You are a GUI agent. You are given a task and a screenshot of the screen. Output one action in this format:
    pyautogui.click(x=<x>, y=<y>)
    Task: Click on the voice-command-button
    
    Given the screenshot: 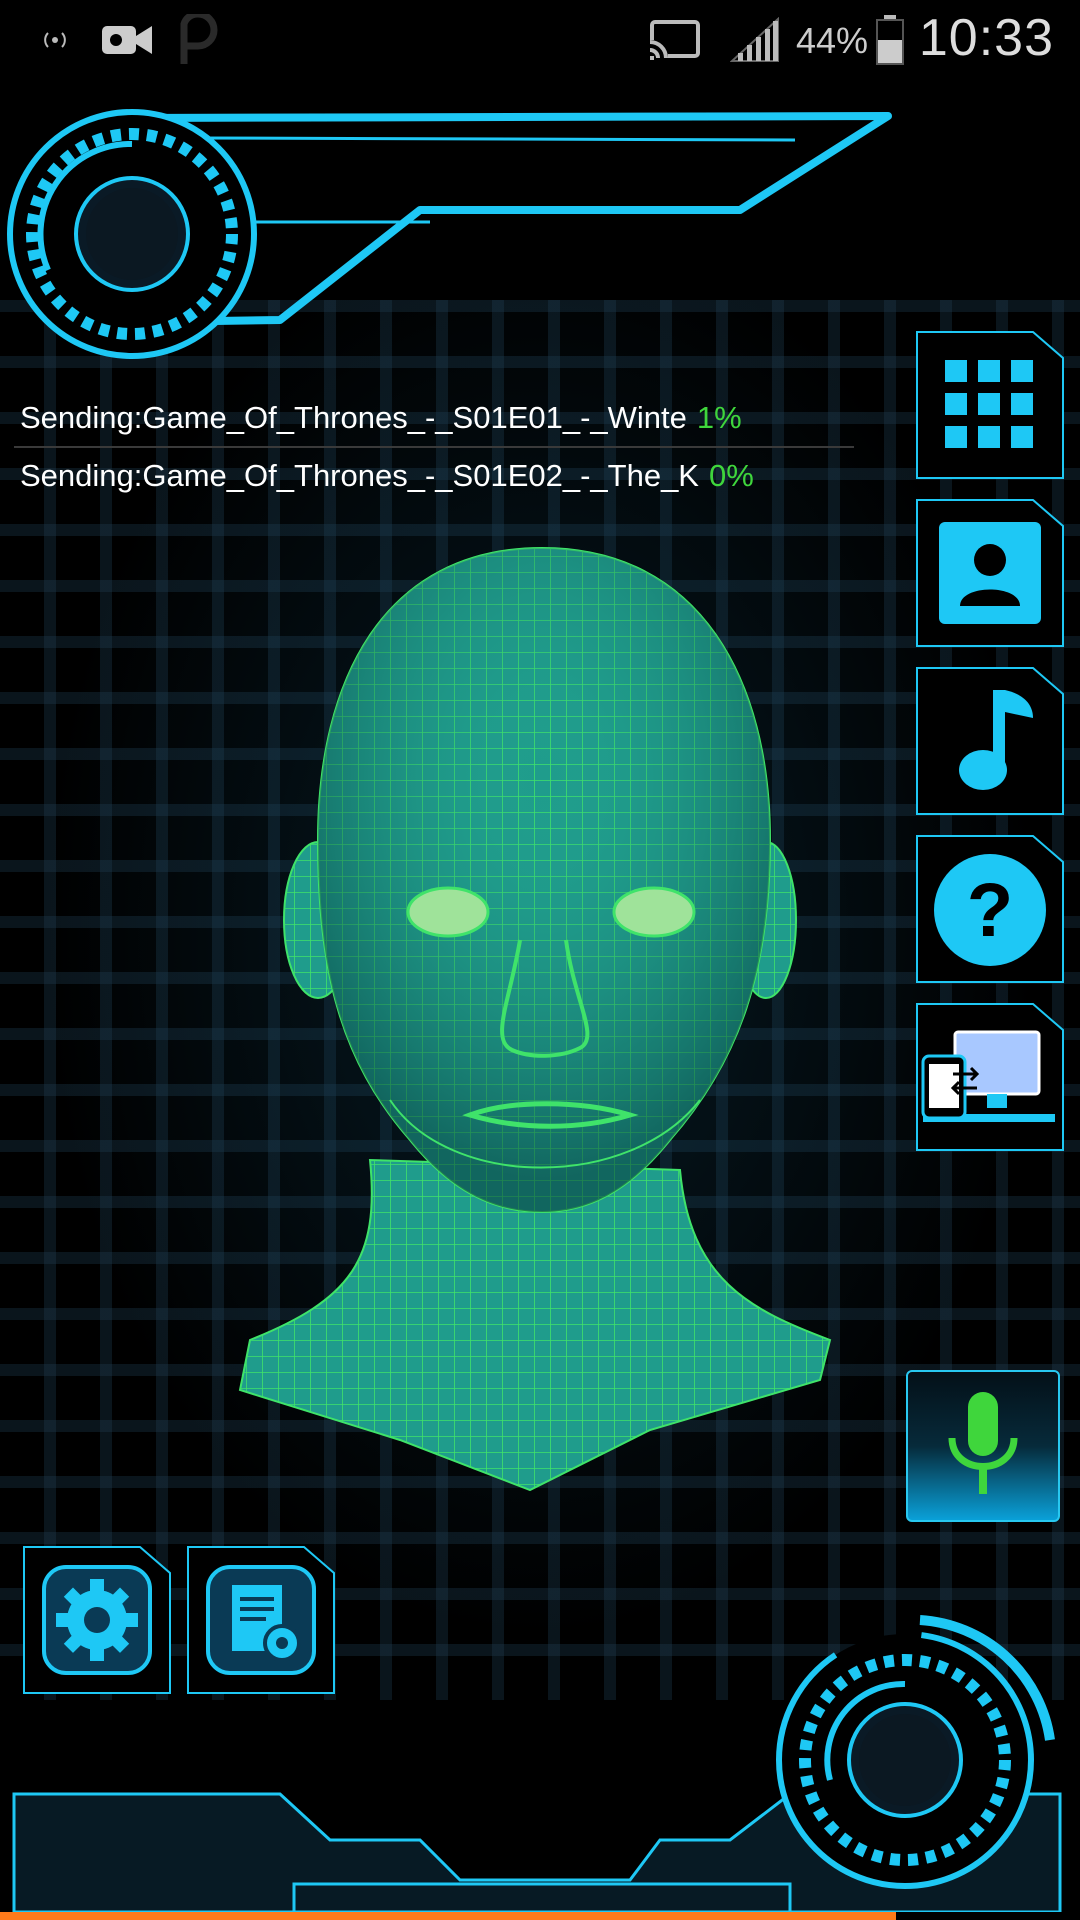 What is the action you would take?
    pyautogui.click(x=983, y=1446)
    